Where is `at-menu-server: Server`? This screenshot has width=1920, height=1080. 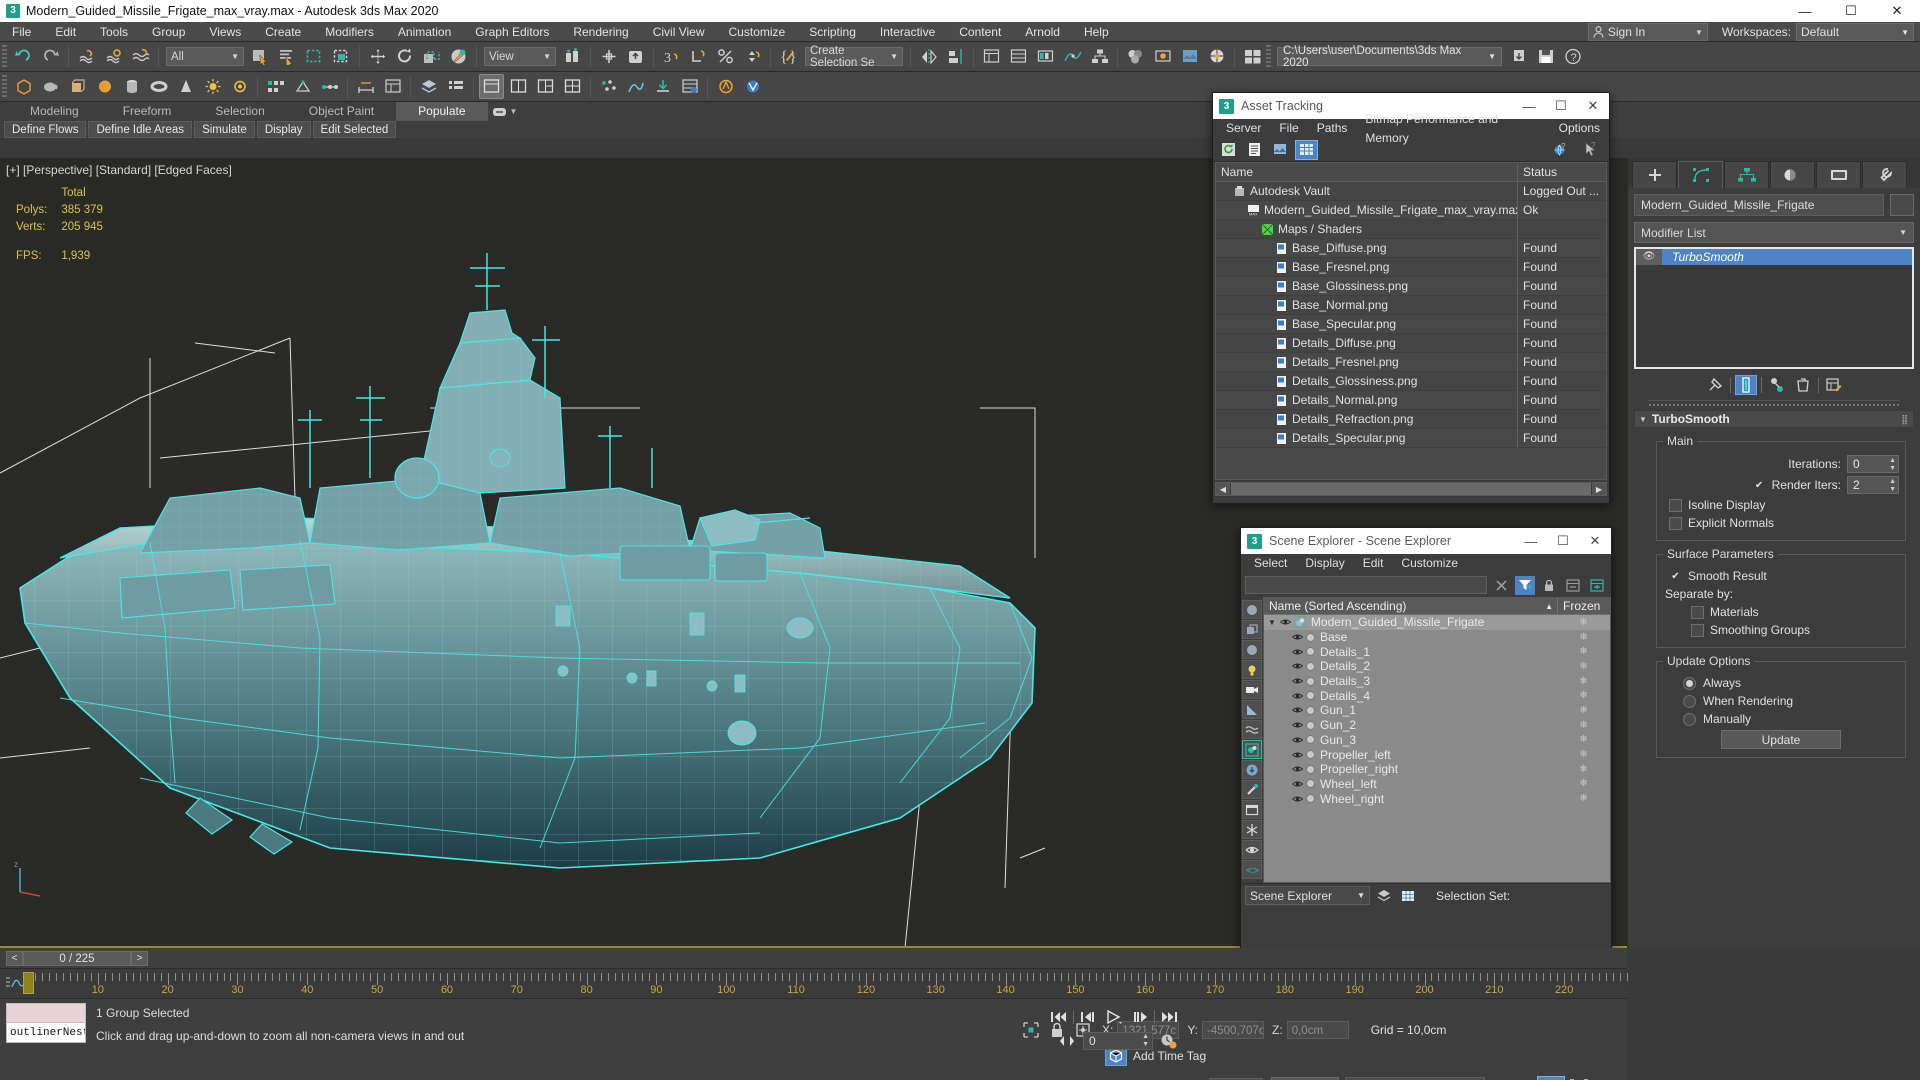 at-menu-server: Server is located at coordinates (1243, 128).